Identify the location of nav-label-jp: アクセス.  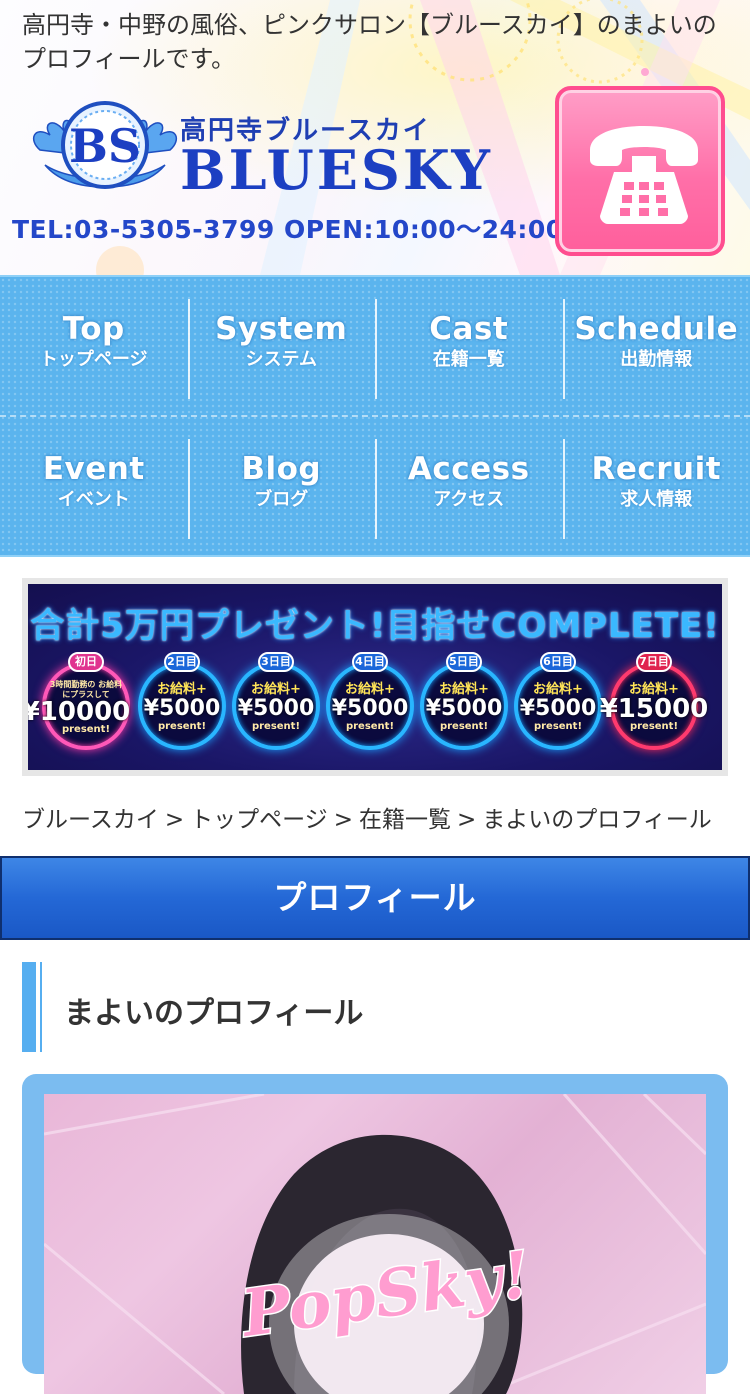
(469, 500).